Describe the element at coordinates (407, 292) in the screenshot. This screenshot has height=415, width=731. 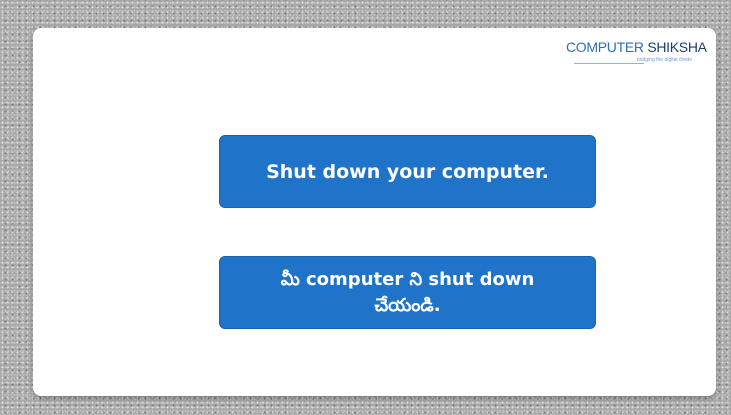
I see `instruction-telugu: మీ computer ని shut down చేయండి.` at that location.